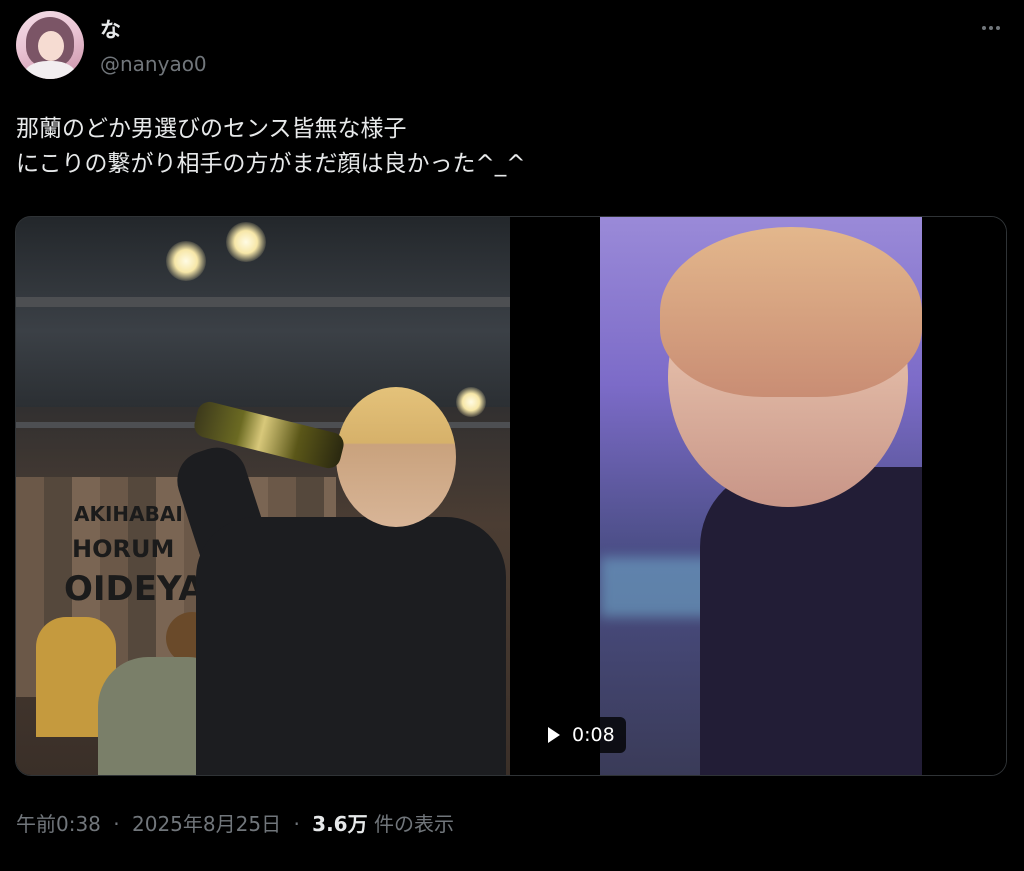 This screenshot has height=871, width=1024. What do you see at coordinates (263, 302) in the screenshot?
I see `photo-beam` at bounding box center [263, 302].